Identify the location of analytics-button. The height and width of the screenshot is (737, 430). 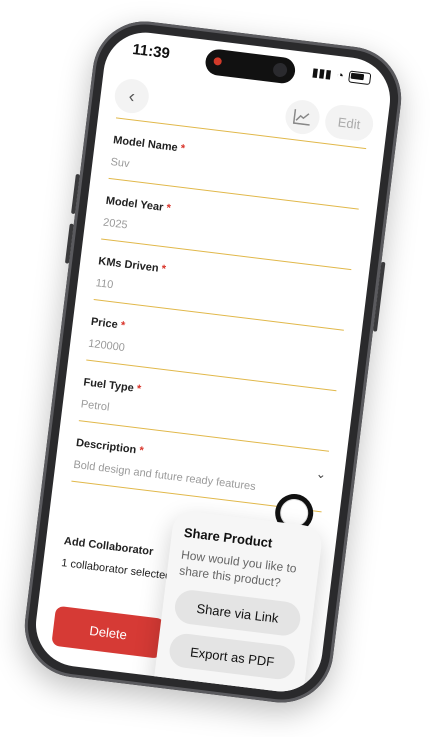
(302, 117).